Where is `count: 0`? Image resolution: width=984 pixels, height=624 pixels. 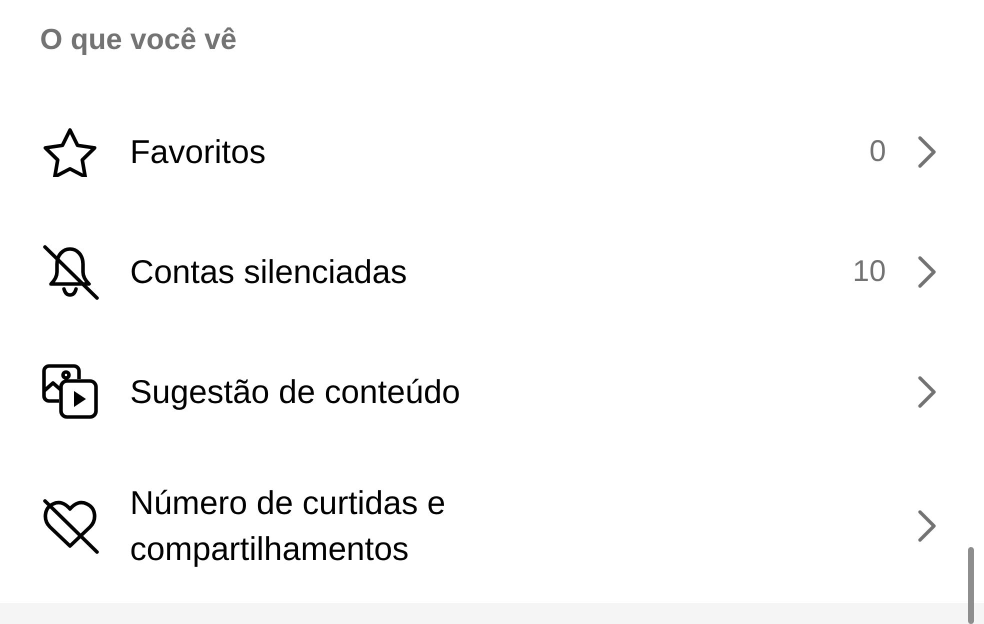
count: 0 is located at coordinates (877, 152).